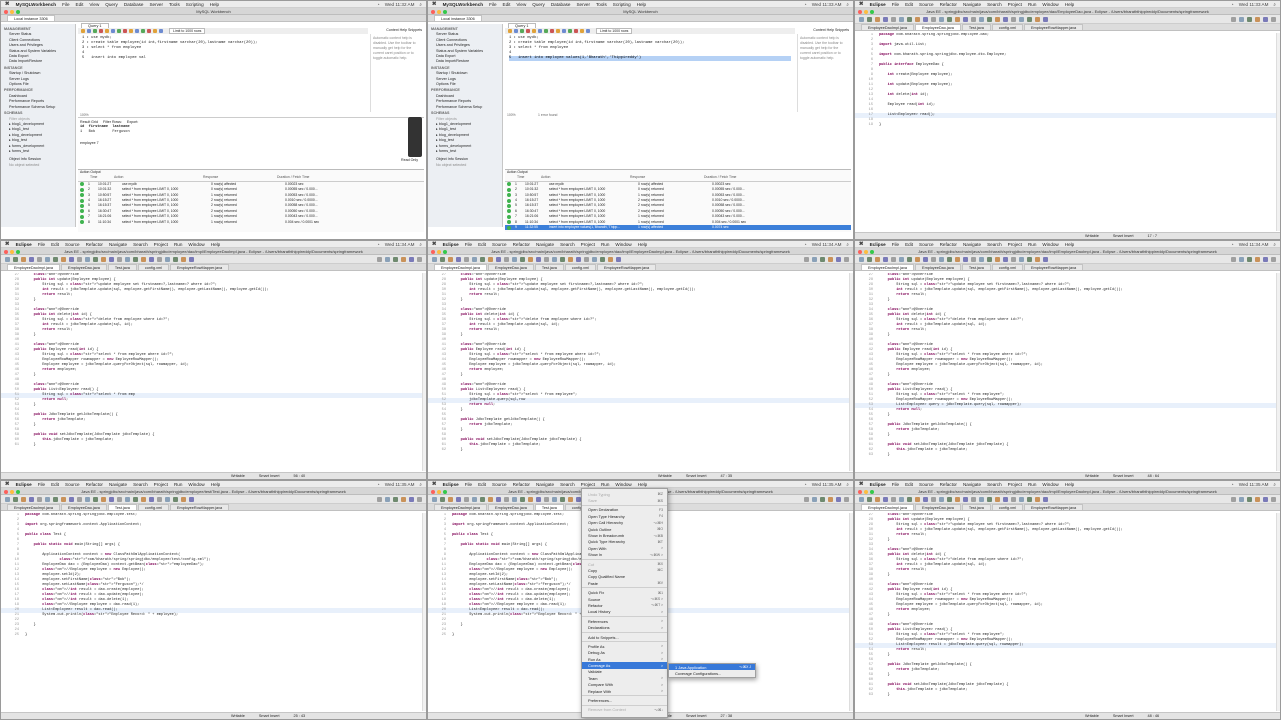  I want to click on zoom-window-button, so click(872, 251).